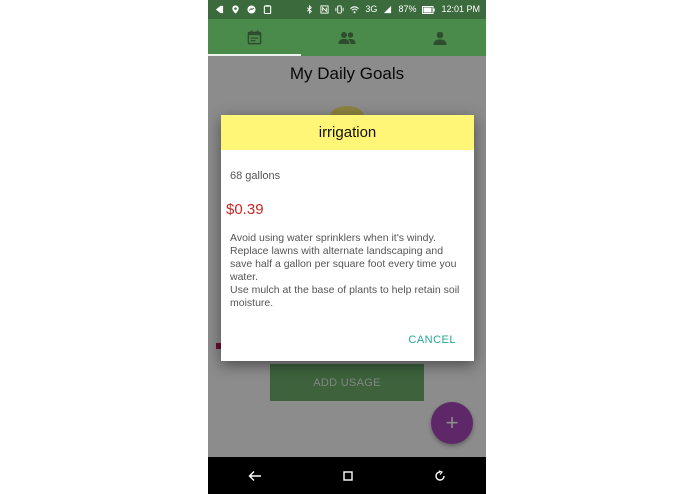 This screenshot has width=695, height=494. What do you see at coordinates (255, 476) in the screenshot?
I see `back-icon` at bounding box center [255, 476].